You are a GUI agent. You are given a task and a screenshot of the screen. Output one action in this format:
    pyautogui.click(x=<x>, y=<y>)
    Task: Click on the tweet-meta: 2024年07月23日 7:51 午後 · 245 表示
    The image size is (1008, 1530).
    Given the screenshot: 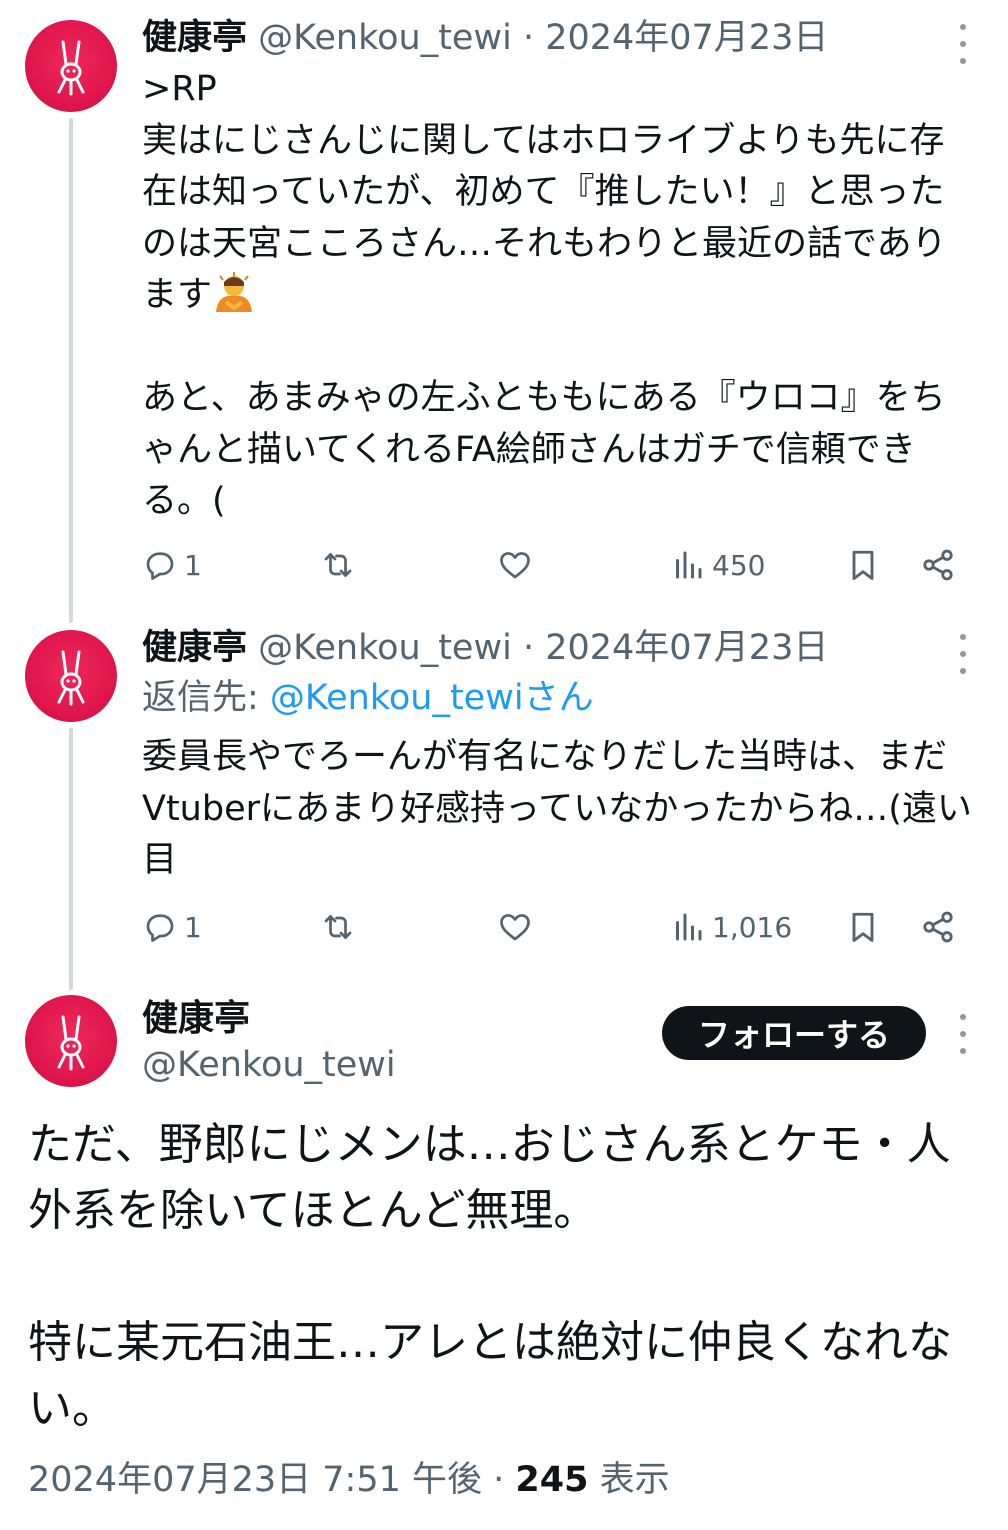 What is the action you would take?
    pyautogui.click(x=349, y=1480)
    